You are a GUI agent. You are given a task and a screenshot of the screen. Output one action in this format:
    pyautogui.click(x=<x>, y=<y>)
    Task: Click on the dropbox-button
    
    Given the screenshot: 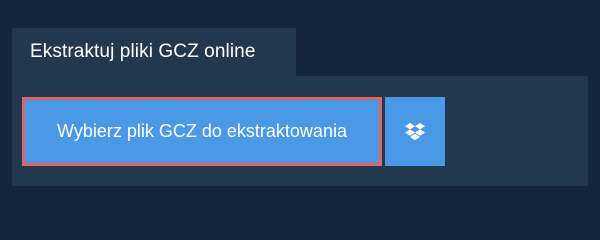 What is the action you would take?
    pyautogui.click(x=415, y=131)
    